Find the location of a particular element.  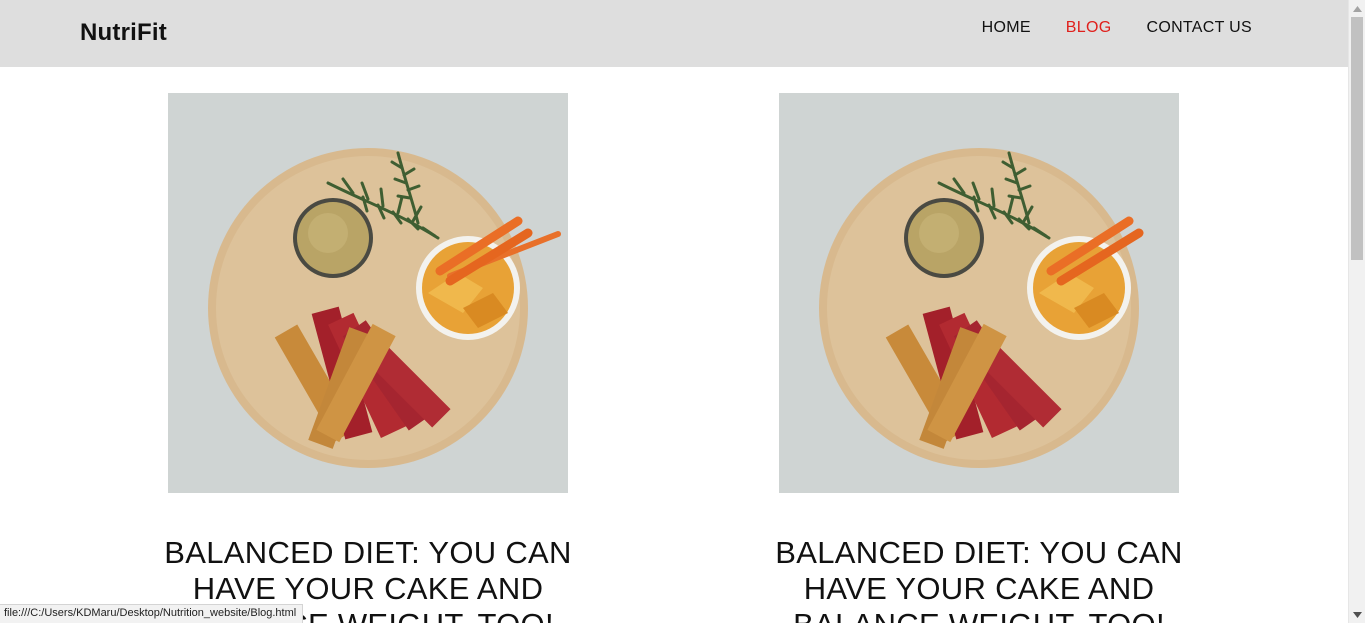

scrollbar-thumb is located at coordinates (1357, 138).